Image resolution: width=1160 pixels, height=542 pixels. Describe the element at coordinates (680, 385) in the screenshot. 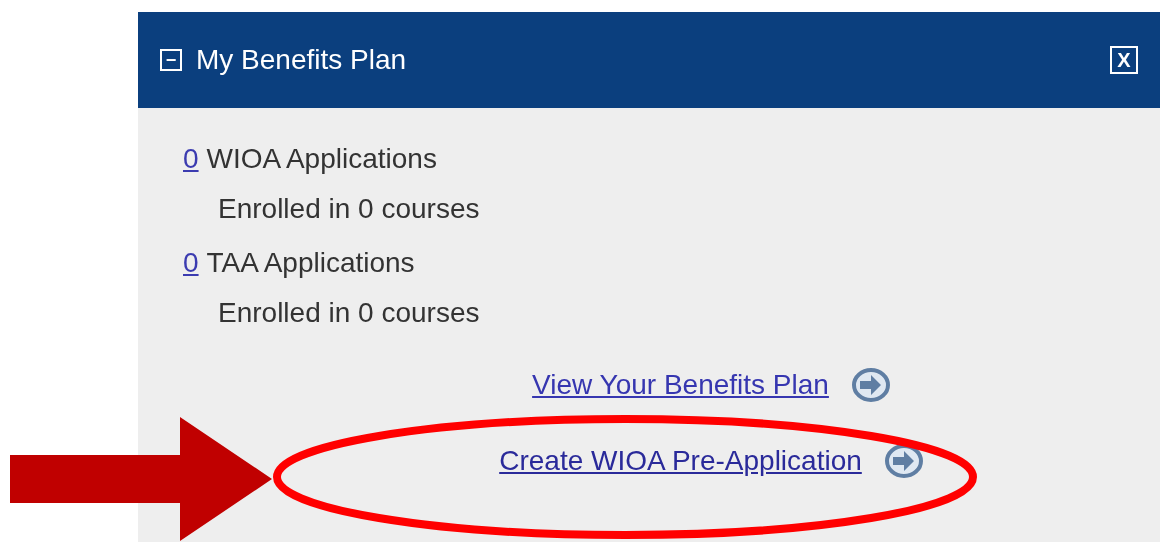

I see `benefits-link: View Your Benefits Plan` at that location.